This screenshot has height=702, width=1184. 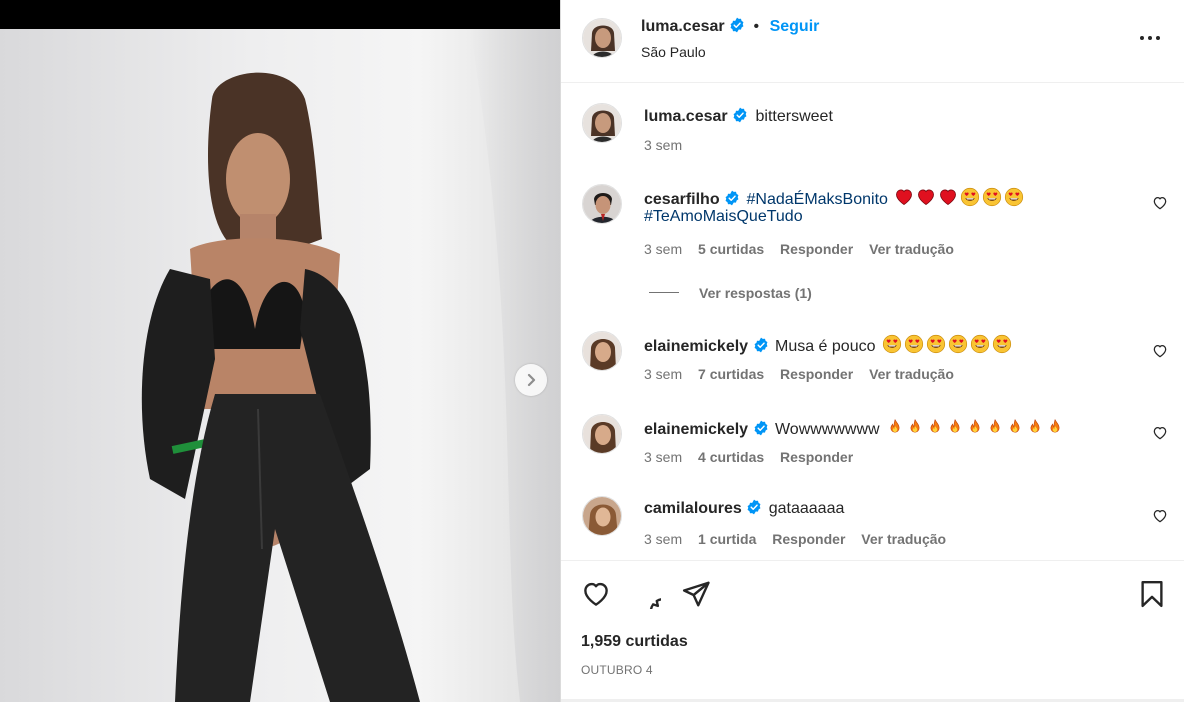 What do you see at coordinates (755, 293) in the screenshot?
I see `view-replies-button: Ver respostas (1)` at bounding box center [755, 293].